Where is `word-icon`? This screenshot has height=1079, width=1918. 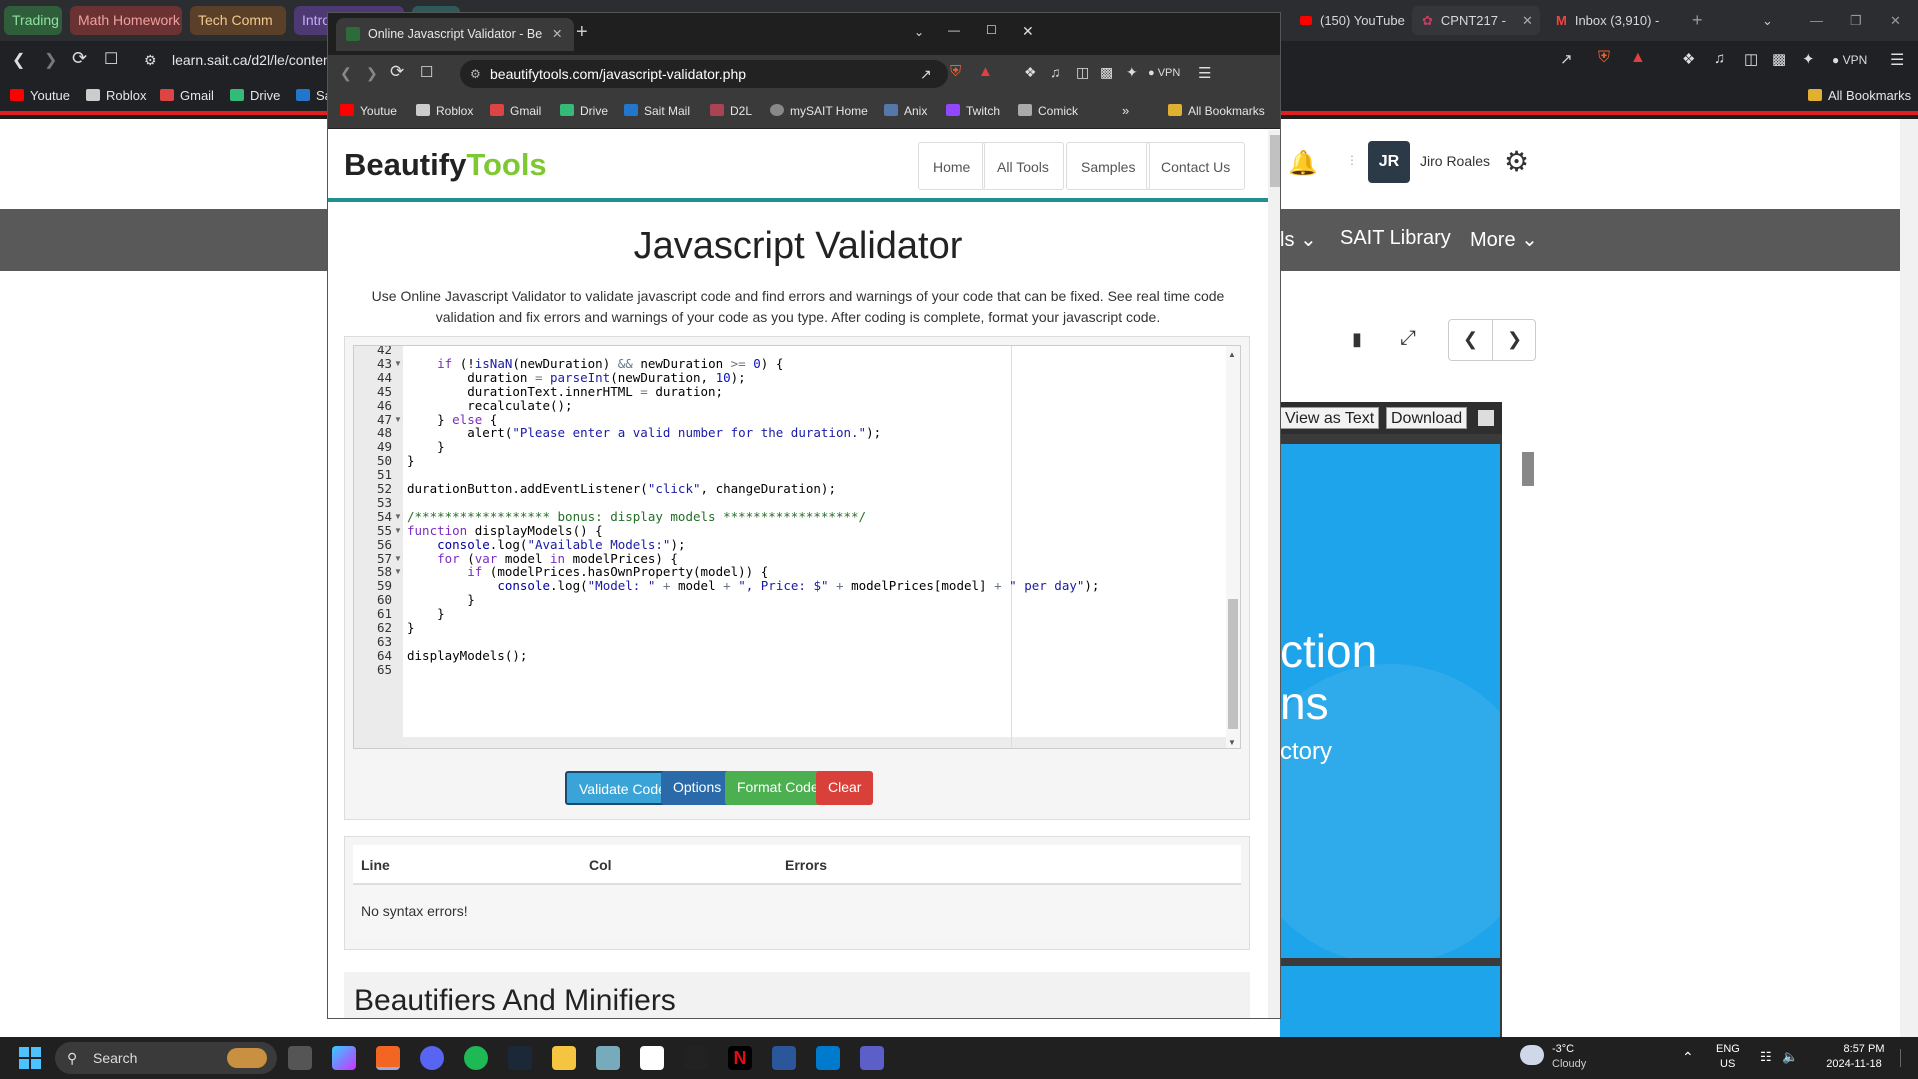 word-icon is located at coordinates (784, 1058).